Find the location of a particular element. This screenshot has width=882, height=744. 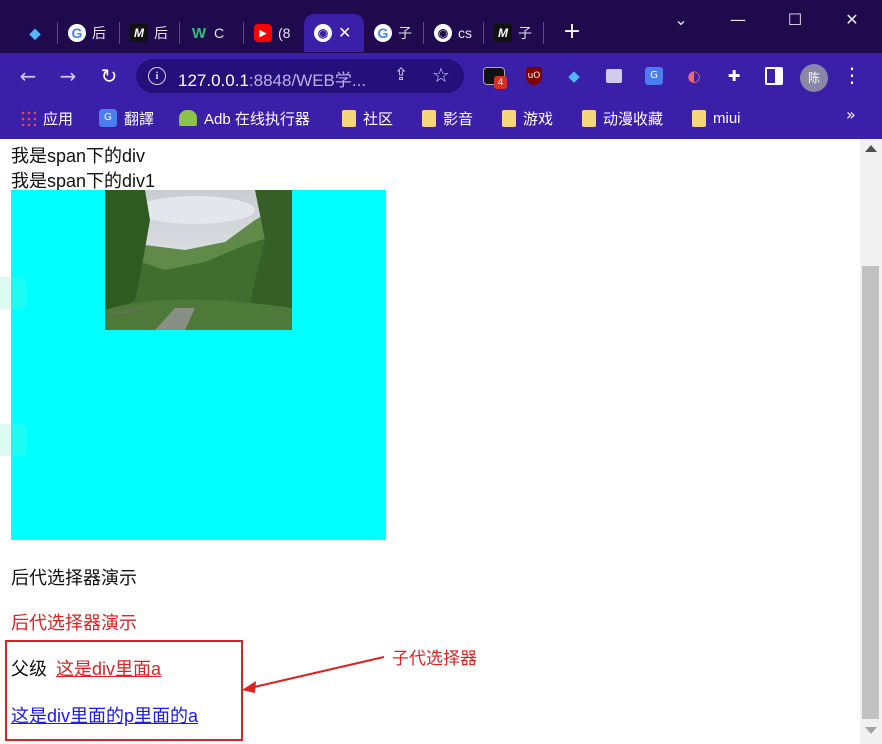

bookmark-folder-media: 影音 is located at coordinates (447, 118).